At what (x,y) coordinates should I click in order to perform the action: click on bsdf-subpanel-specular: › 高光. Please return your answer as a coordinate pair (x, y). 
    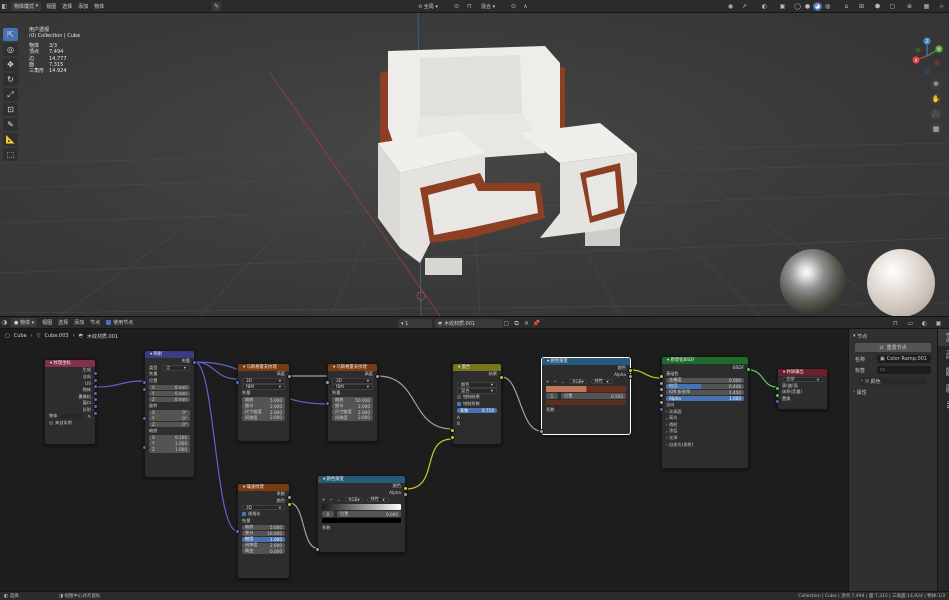
    Looking at the image, I should click on (705, 418).